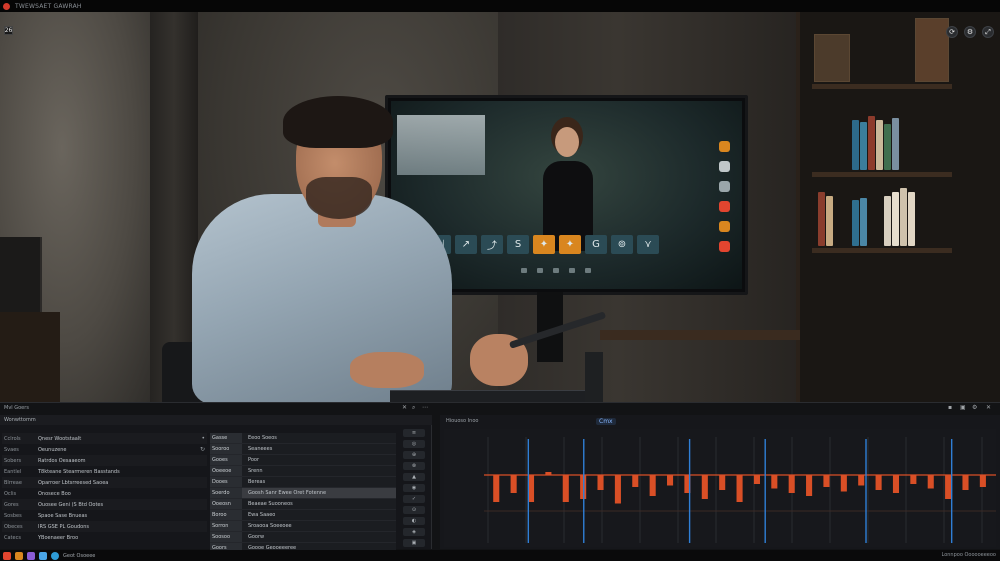 The height and width of the screenshot is (561, 1000). I want to click on mini-tool-button: ◈, so click(414, 532).